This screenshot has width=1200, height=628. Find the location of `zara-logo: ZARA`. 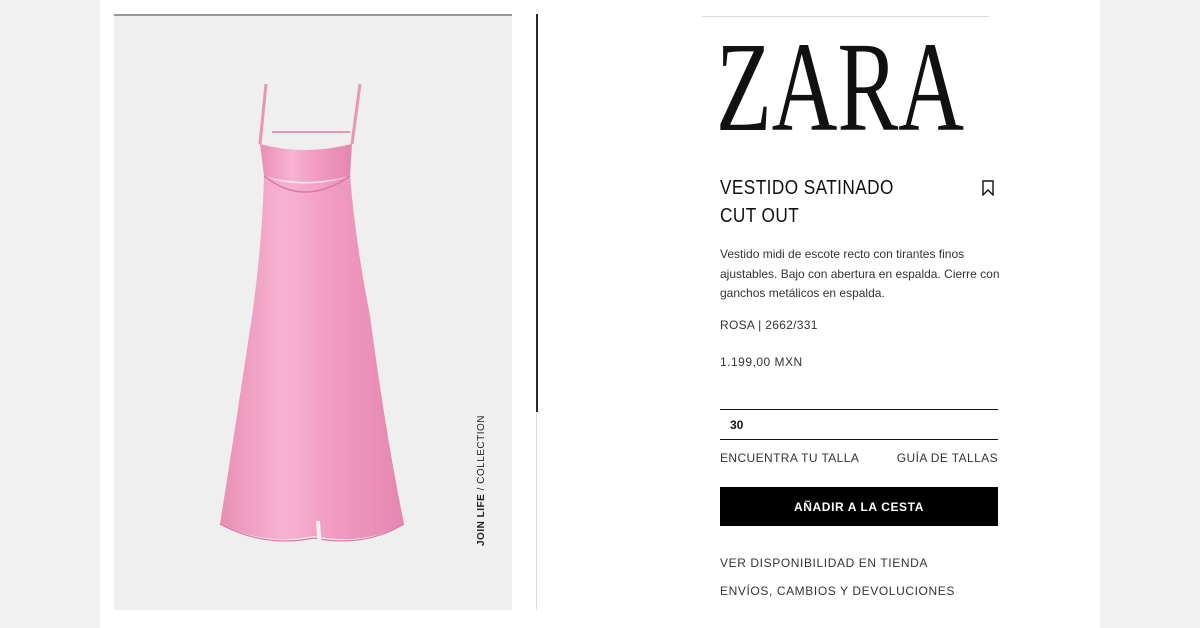

zara-logo: ZARA is located at coordinates (840, 82).